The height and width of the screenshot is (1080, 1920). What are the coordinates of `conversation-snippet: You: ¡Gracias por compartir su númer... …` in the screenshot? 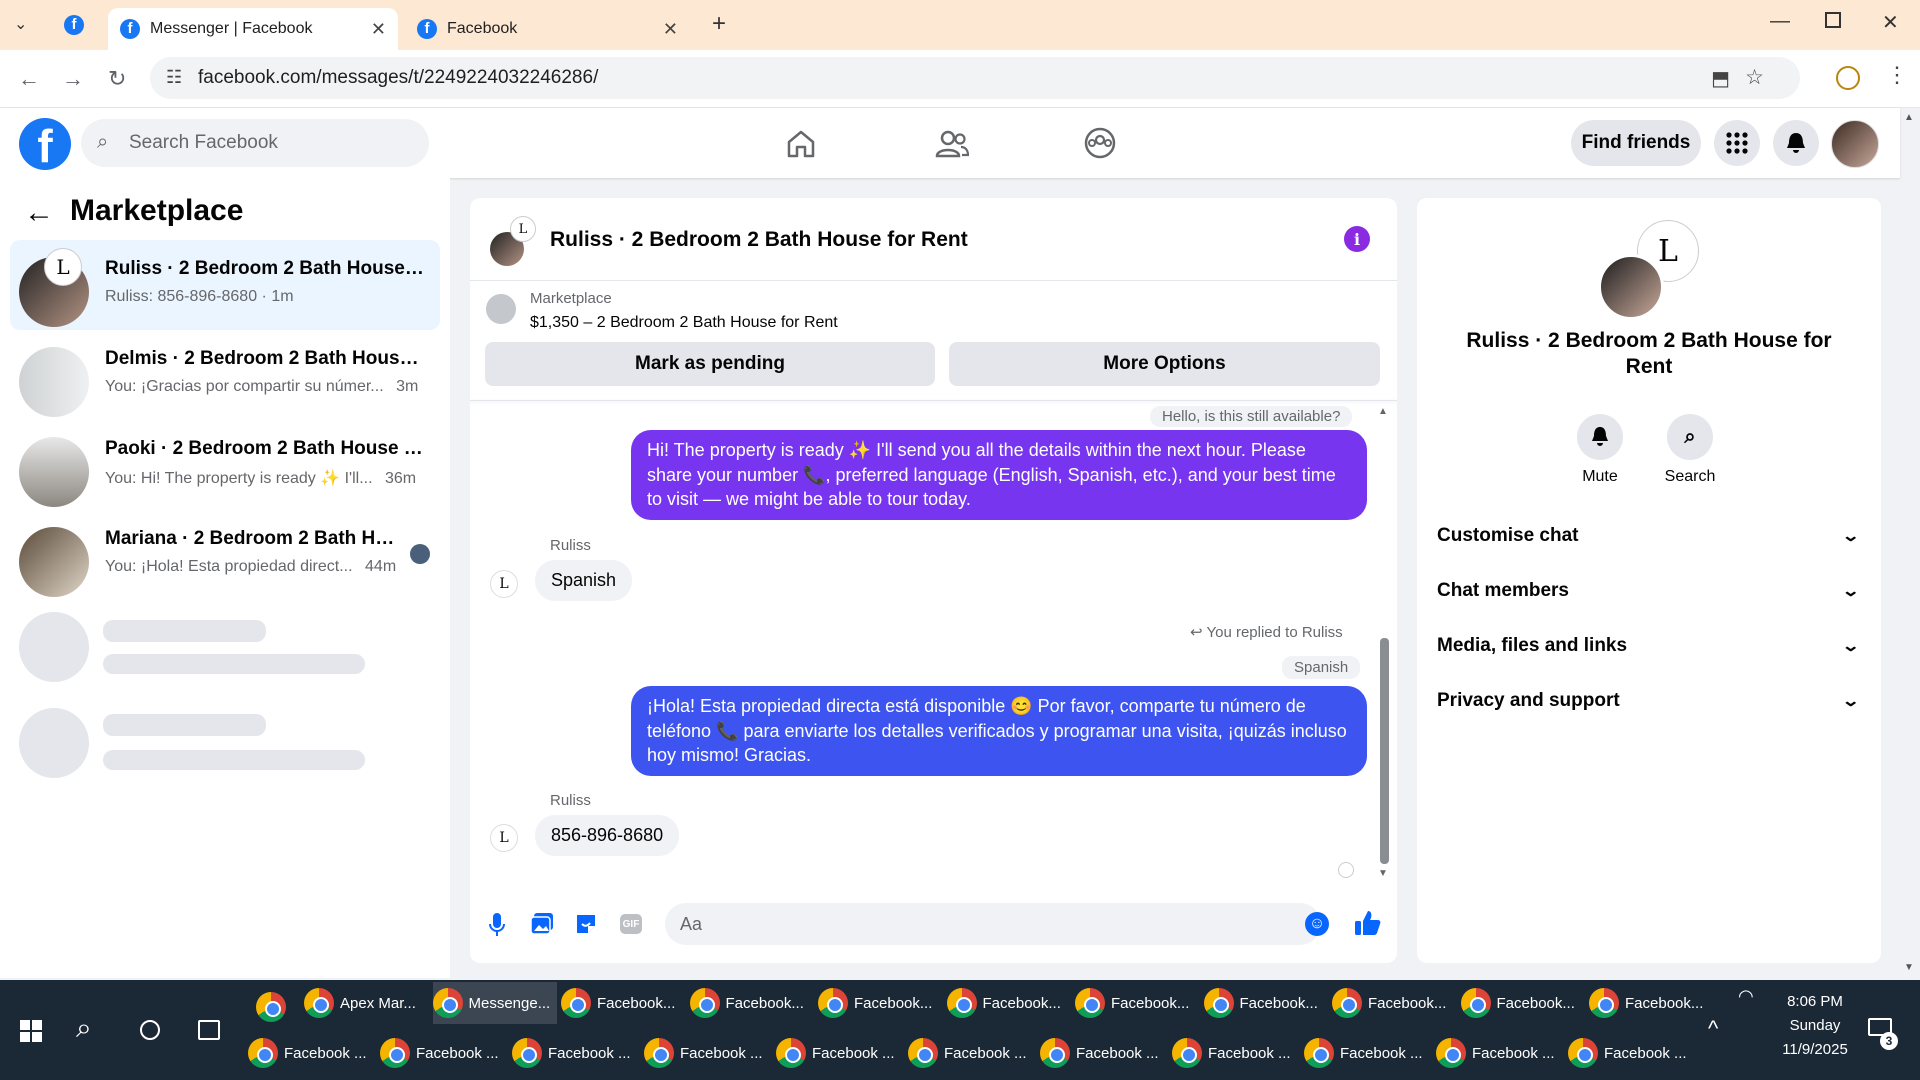 It's located at (262, 386).